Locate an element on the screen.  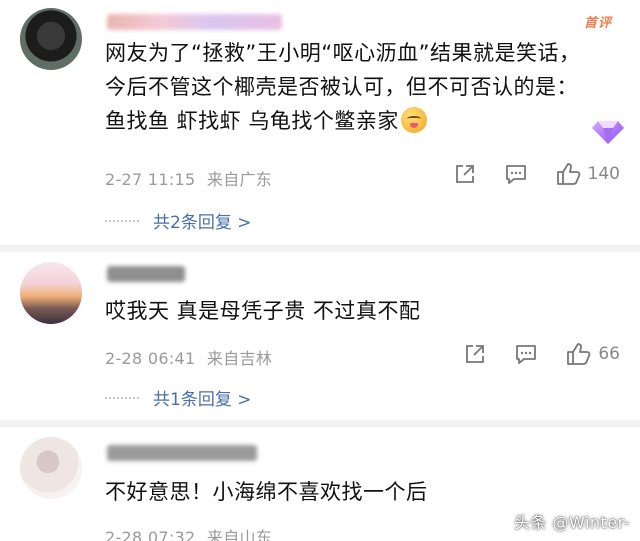
view-replies-link: 共2条回复 > is located at coordinates (178, 220).